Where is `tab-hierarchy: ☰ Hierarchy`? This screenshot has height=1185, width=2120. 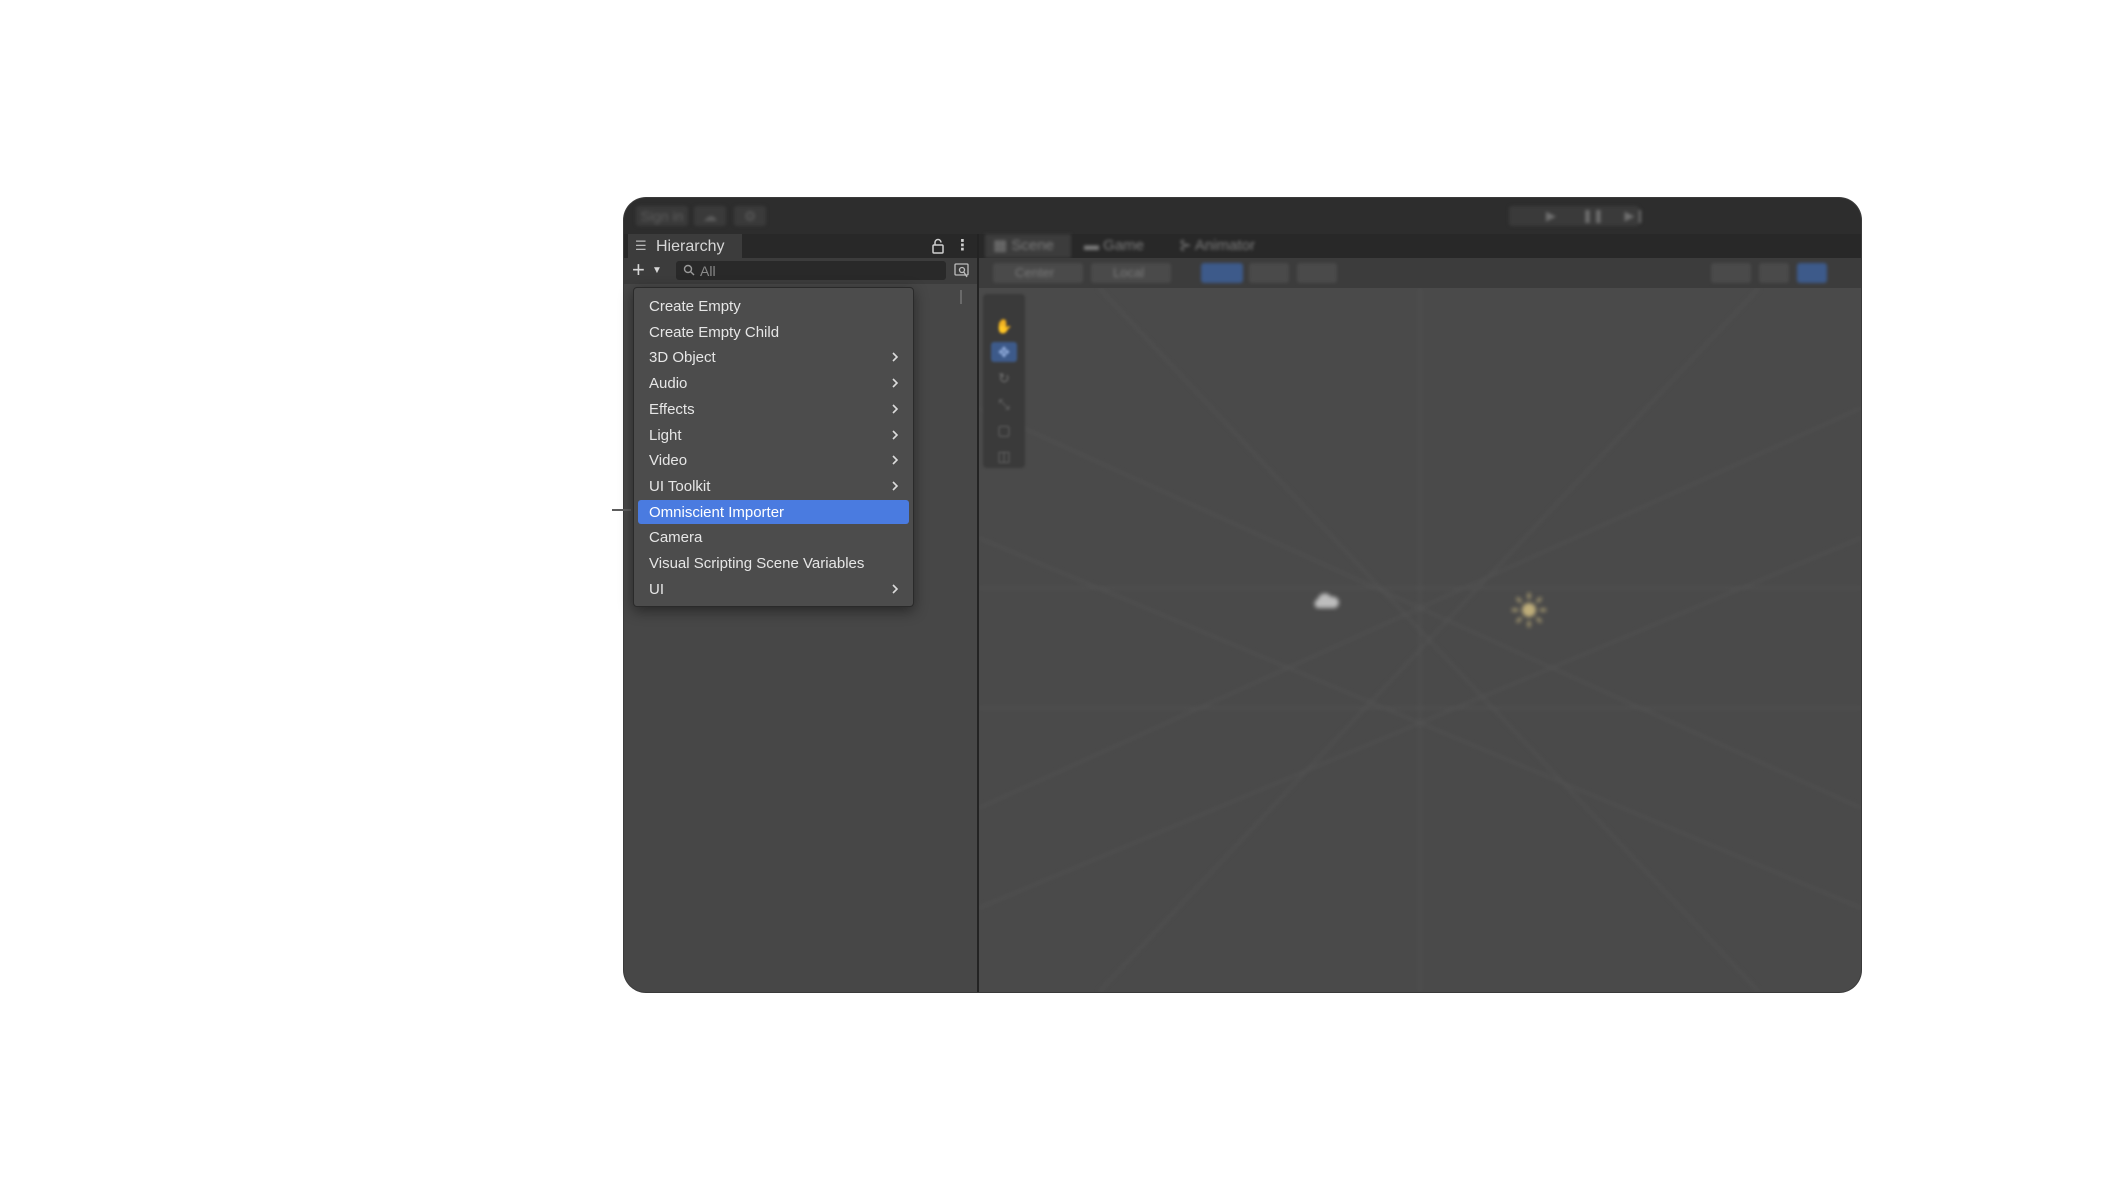 tab-hierarchy: ☰ Hierarchy is located at coordinates (685, 246).